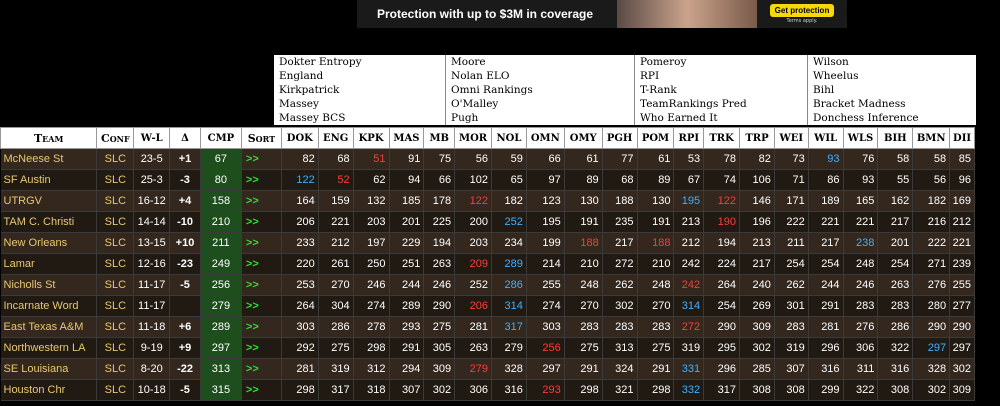 This screenshot has width=1000, height=406. What do you see at coordinates (221, 243) in the screenshot?
I see `composite-rank: 211` at bounding box center [221, 243].